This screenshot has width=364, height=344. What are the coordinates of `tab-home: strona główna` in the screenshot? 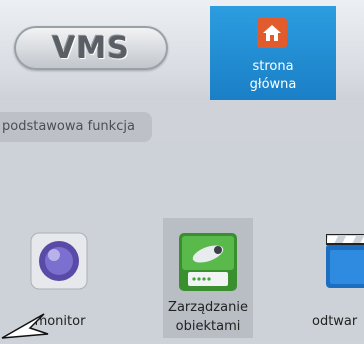 It's located at (273, 53).